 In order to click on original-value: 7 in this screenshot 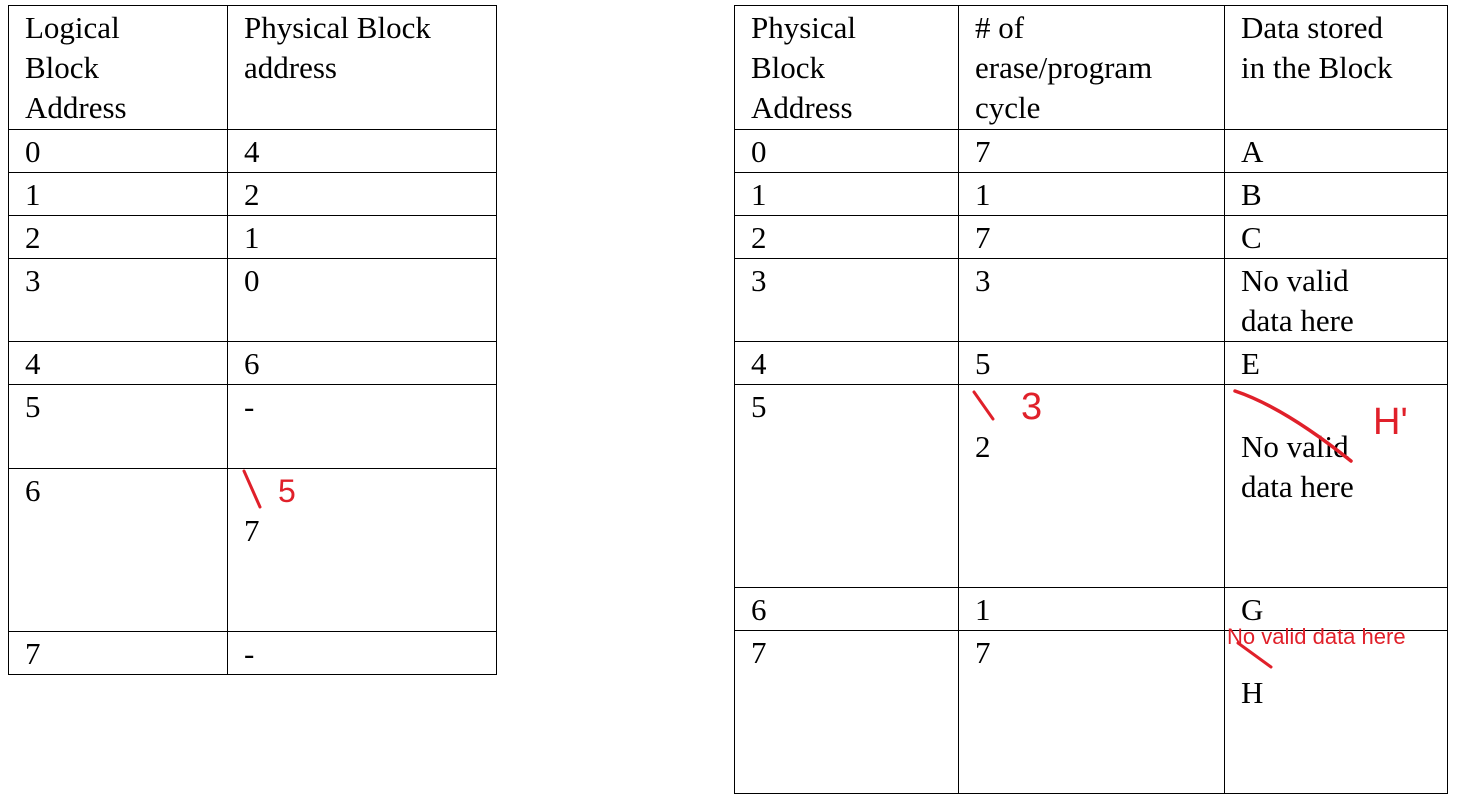, I will do `click(252, 530)`.